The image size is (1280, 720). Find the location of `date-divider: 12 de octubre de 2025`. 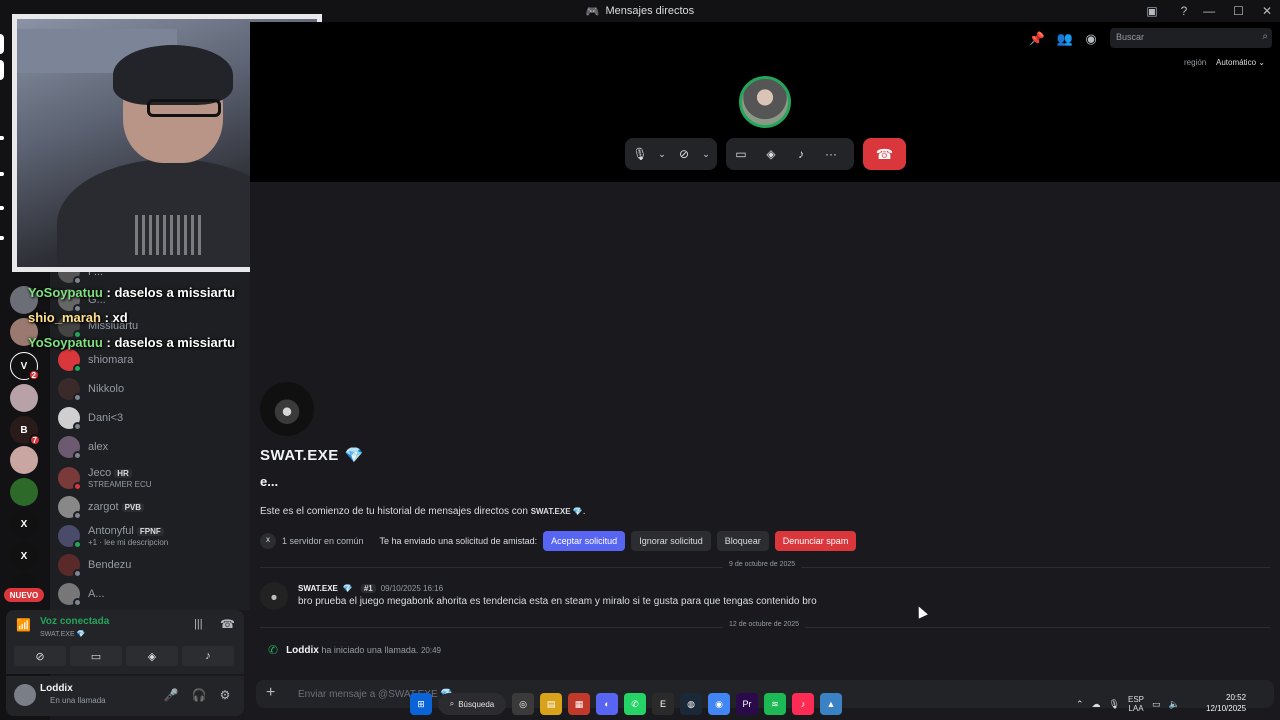

date-divider: 12 de octubre de 2025 is located at coordinates (765, 624).